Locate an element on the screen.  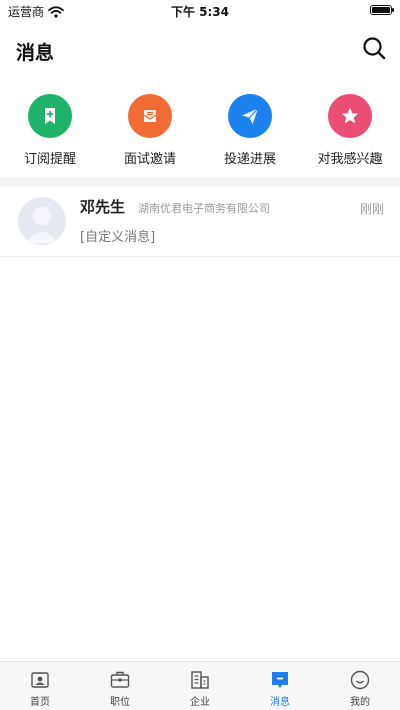
search-button is located at coordinates (374, 49).